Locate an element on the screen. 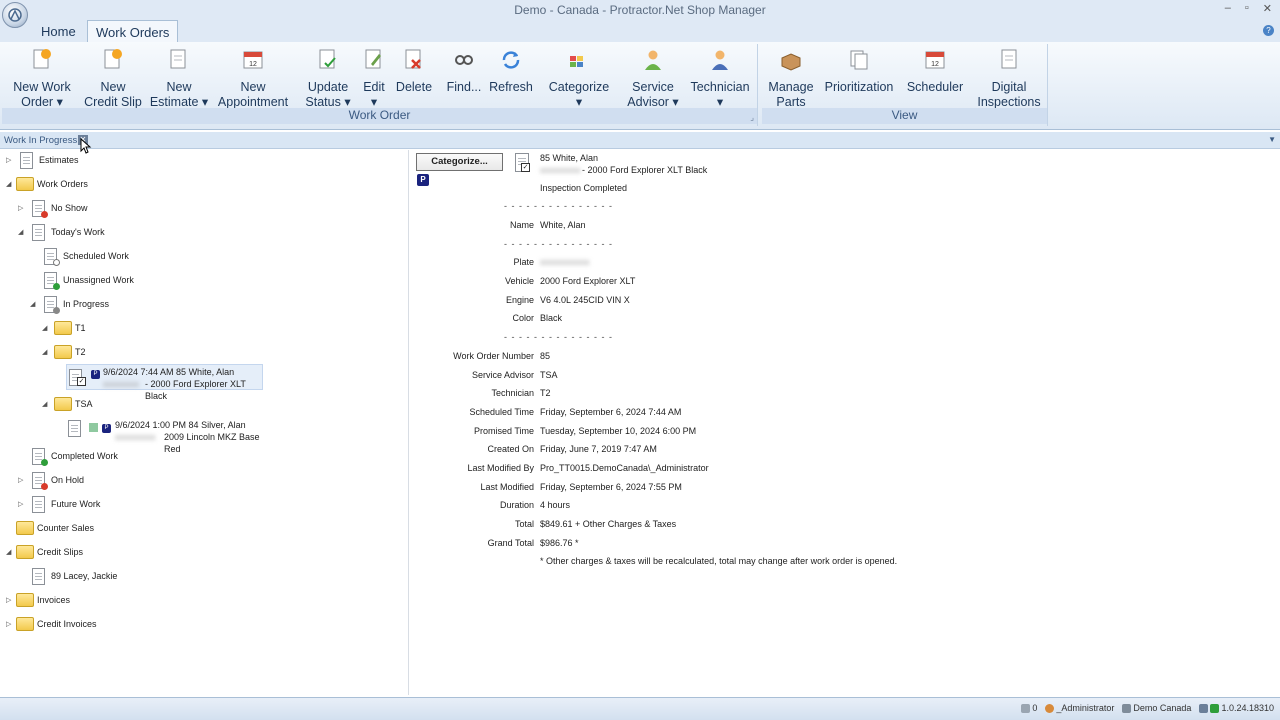 Image resolution: width=1280 pixels, height=720 pixels. tree-node-invoices: ▷ Invoices is located at coordinates (38, 600).